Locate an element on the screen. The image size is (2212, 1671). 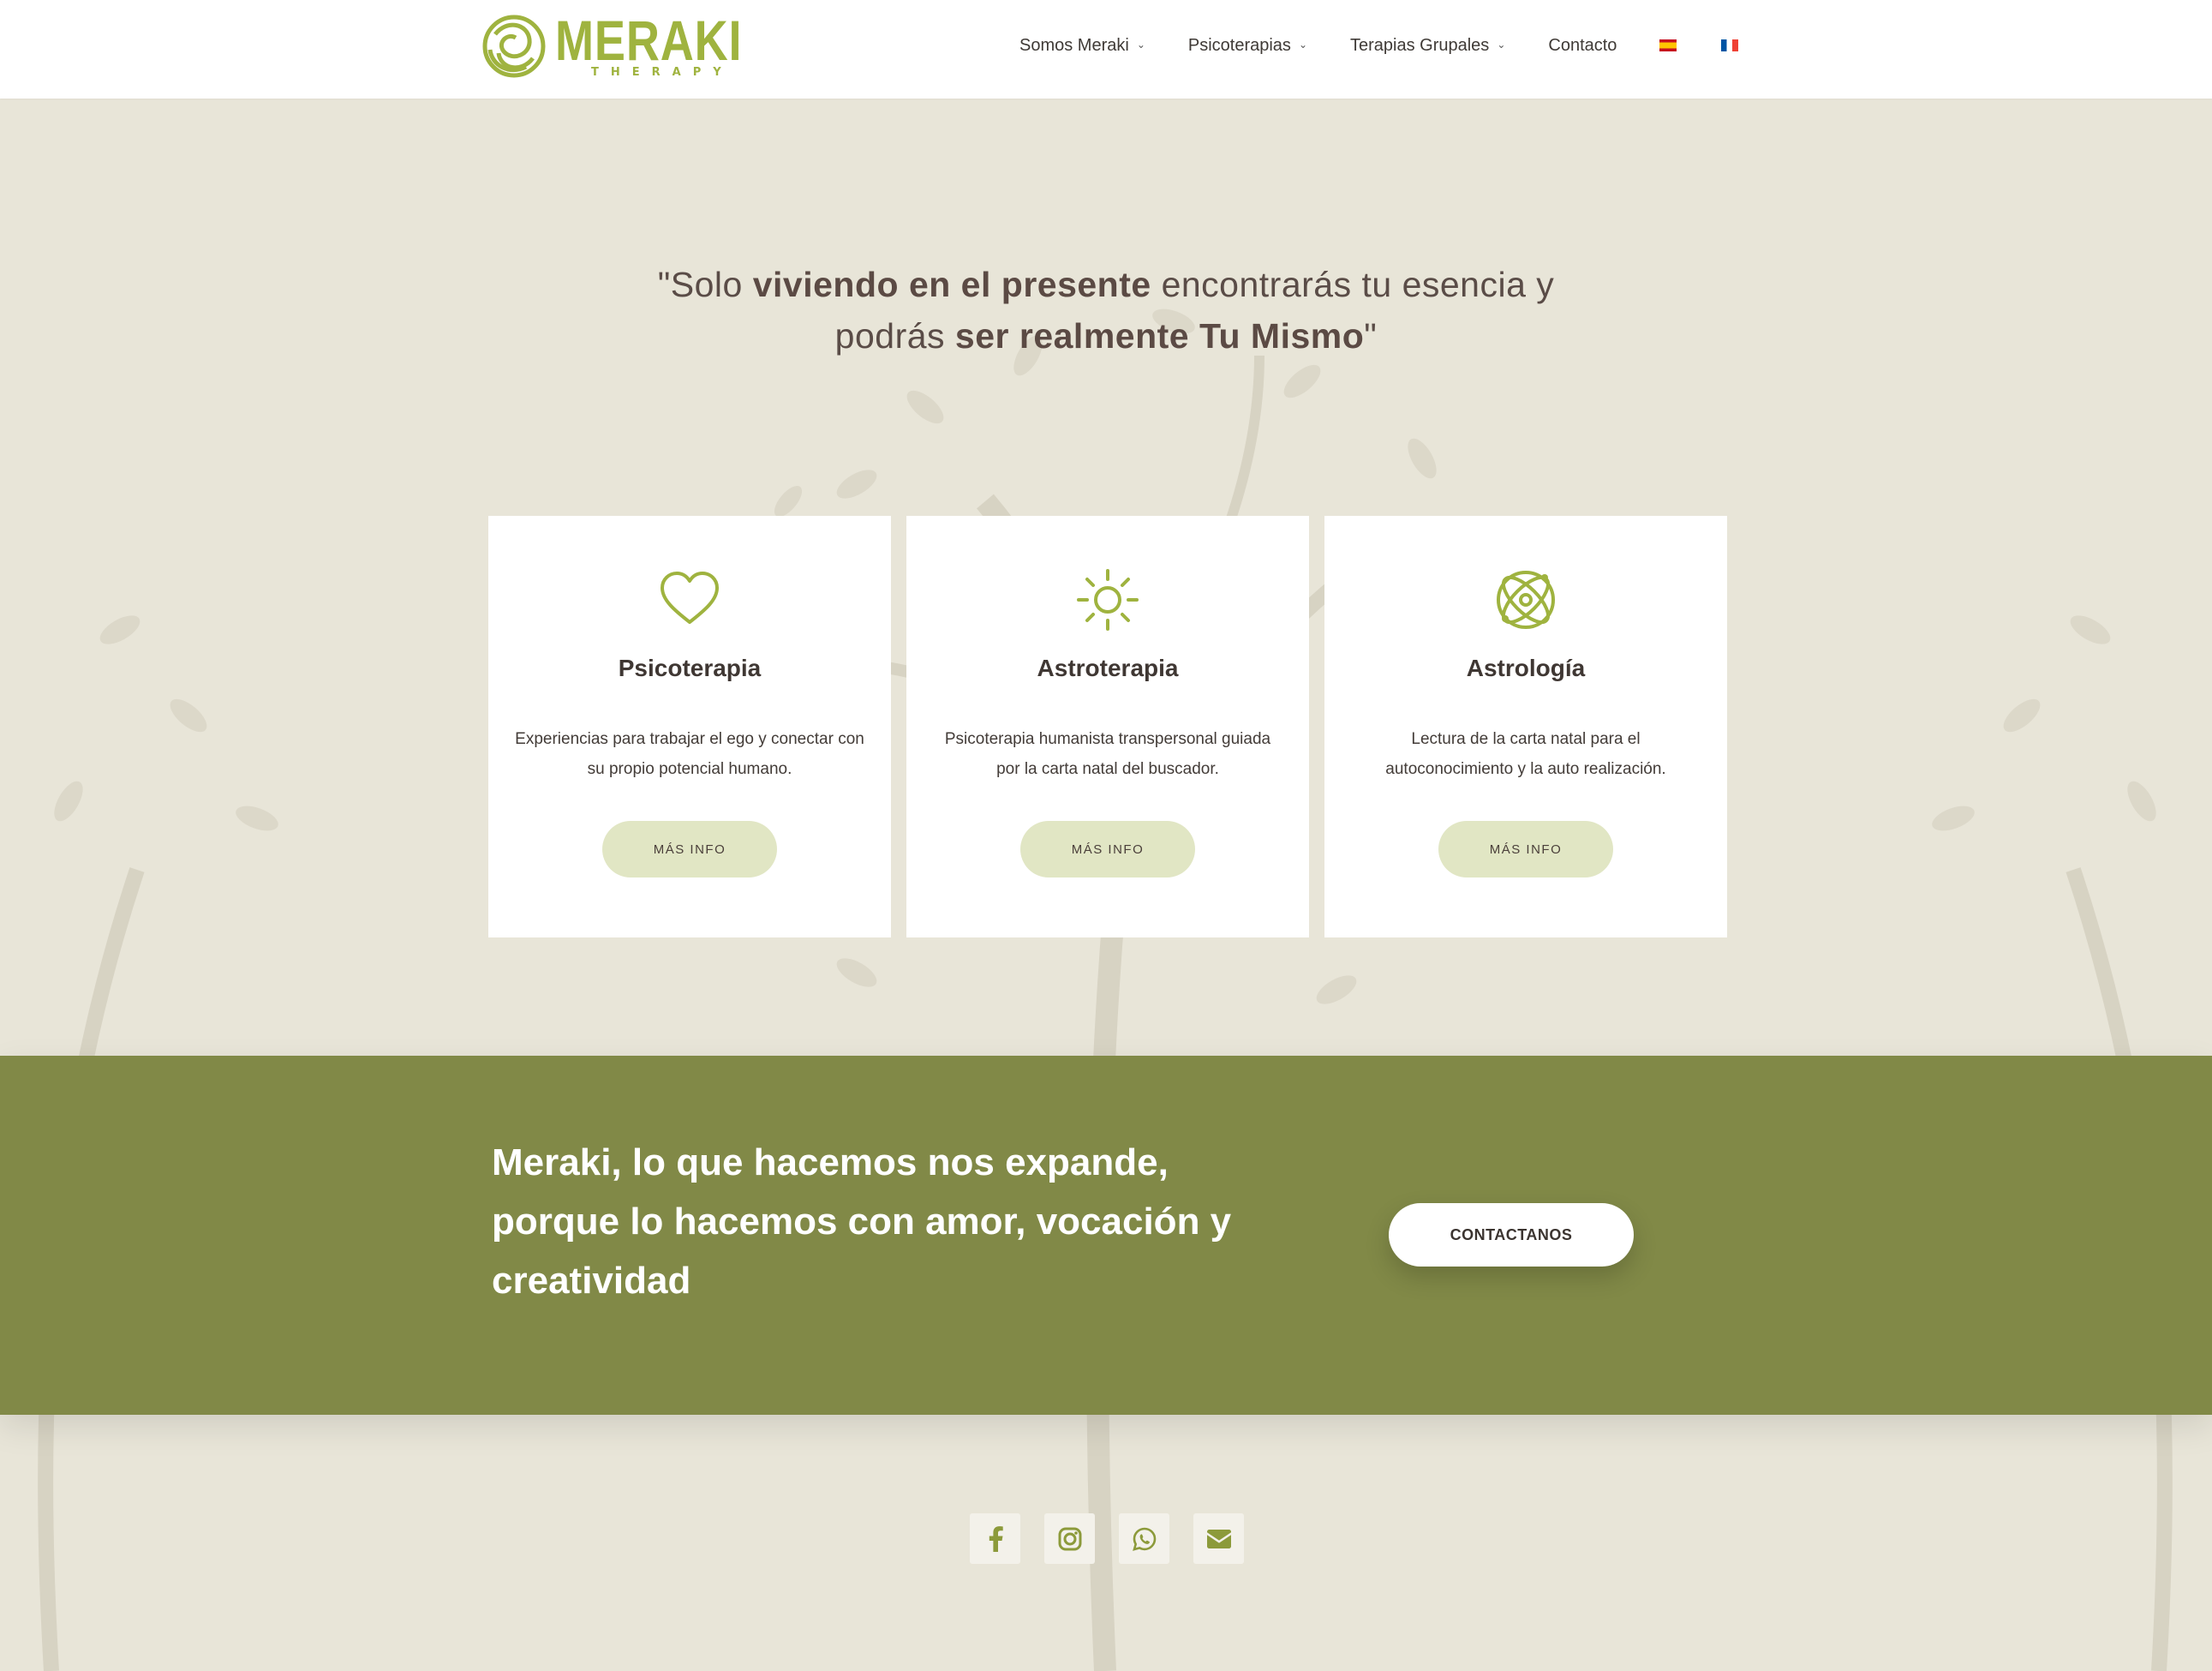
sun-icon is located at coordinates (1108, 600).